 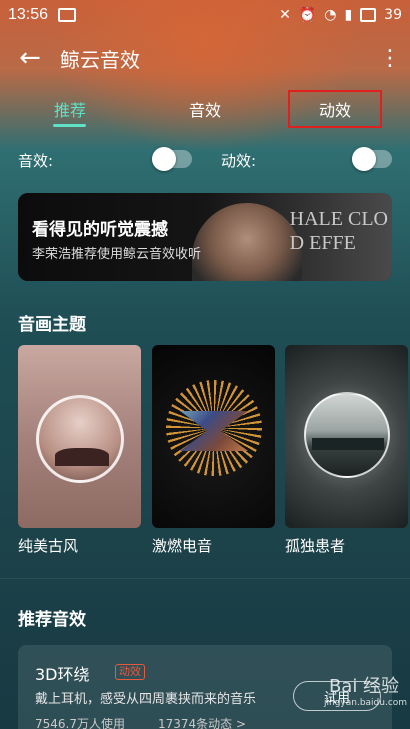 I want to click on sound-toggle, so click(x=172, y=159).